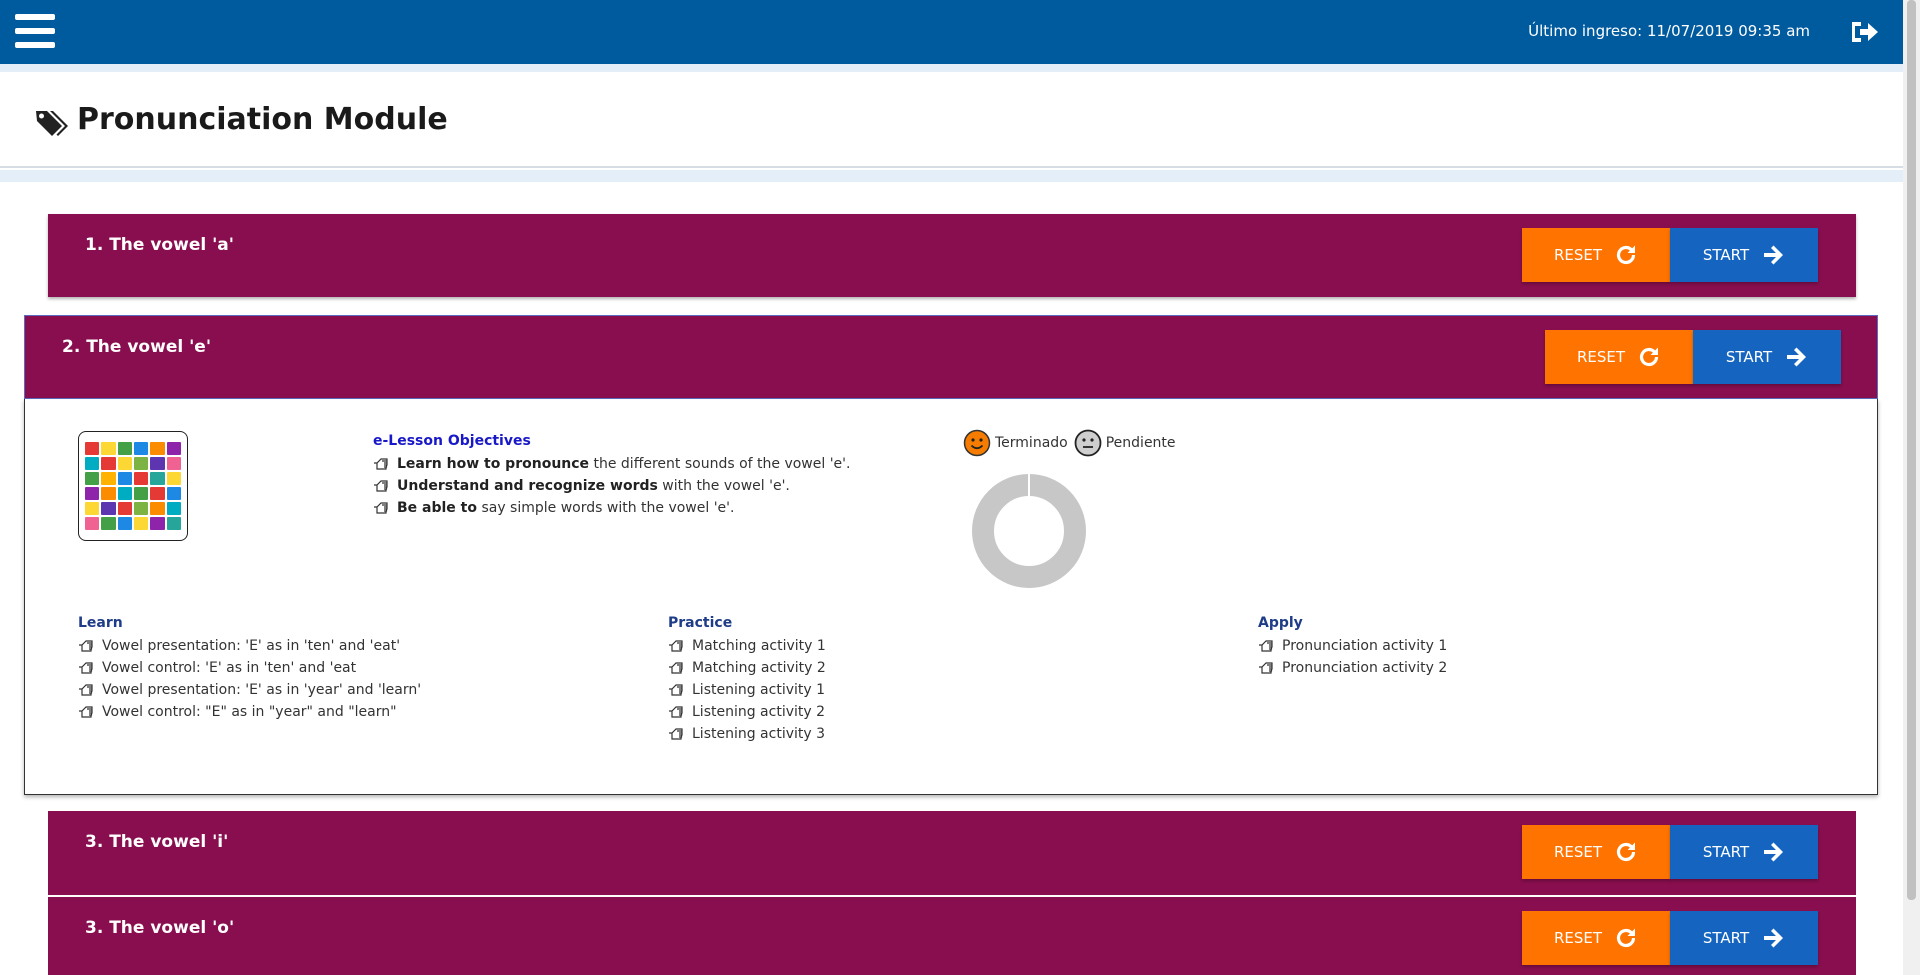 This screenshot has height=975, width=1920. I want to click on module-row-expanded: 2. The vowel 'e' RESET START, so click(951, 357).